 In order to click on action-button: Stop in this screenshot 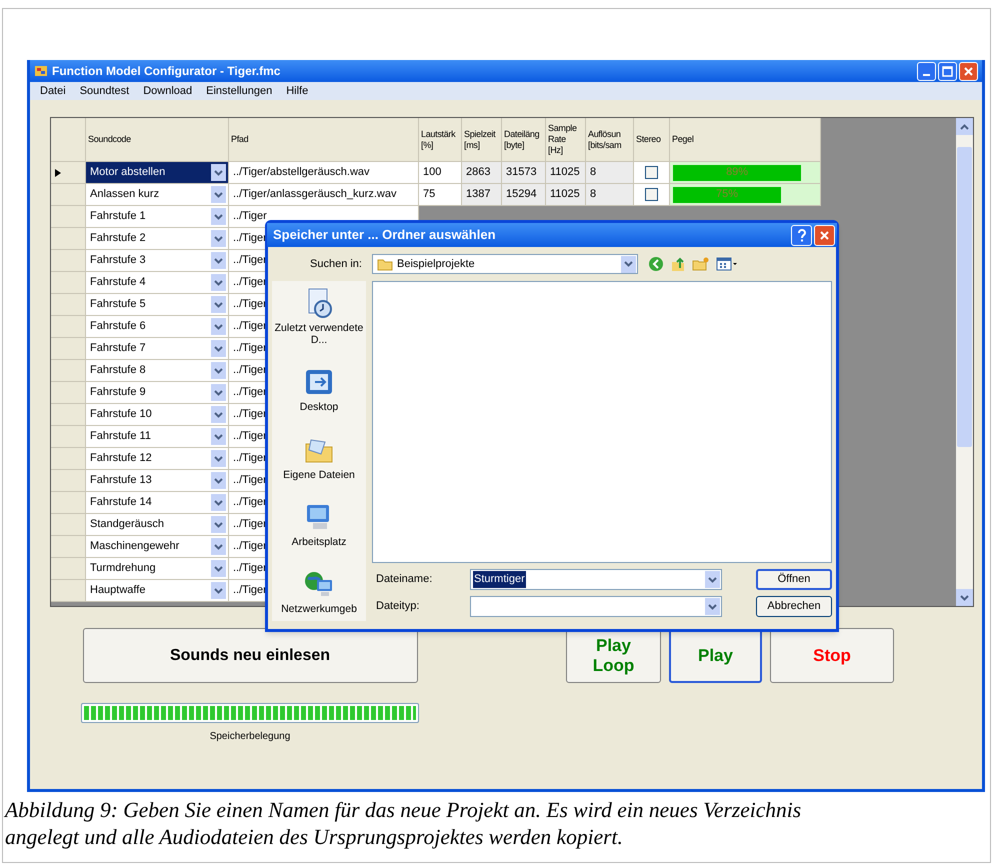, I will do `click(832, 655)`.